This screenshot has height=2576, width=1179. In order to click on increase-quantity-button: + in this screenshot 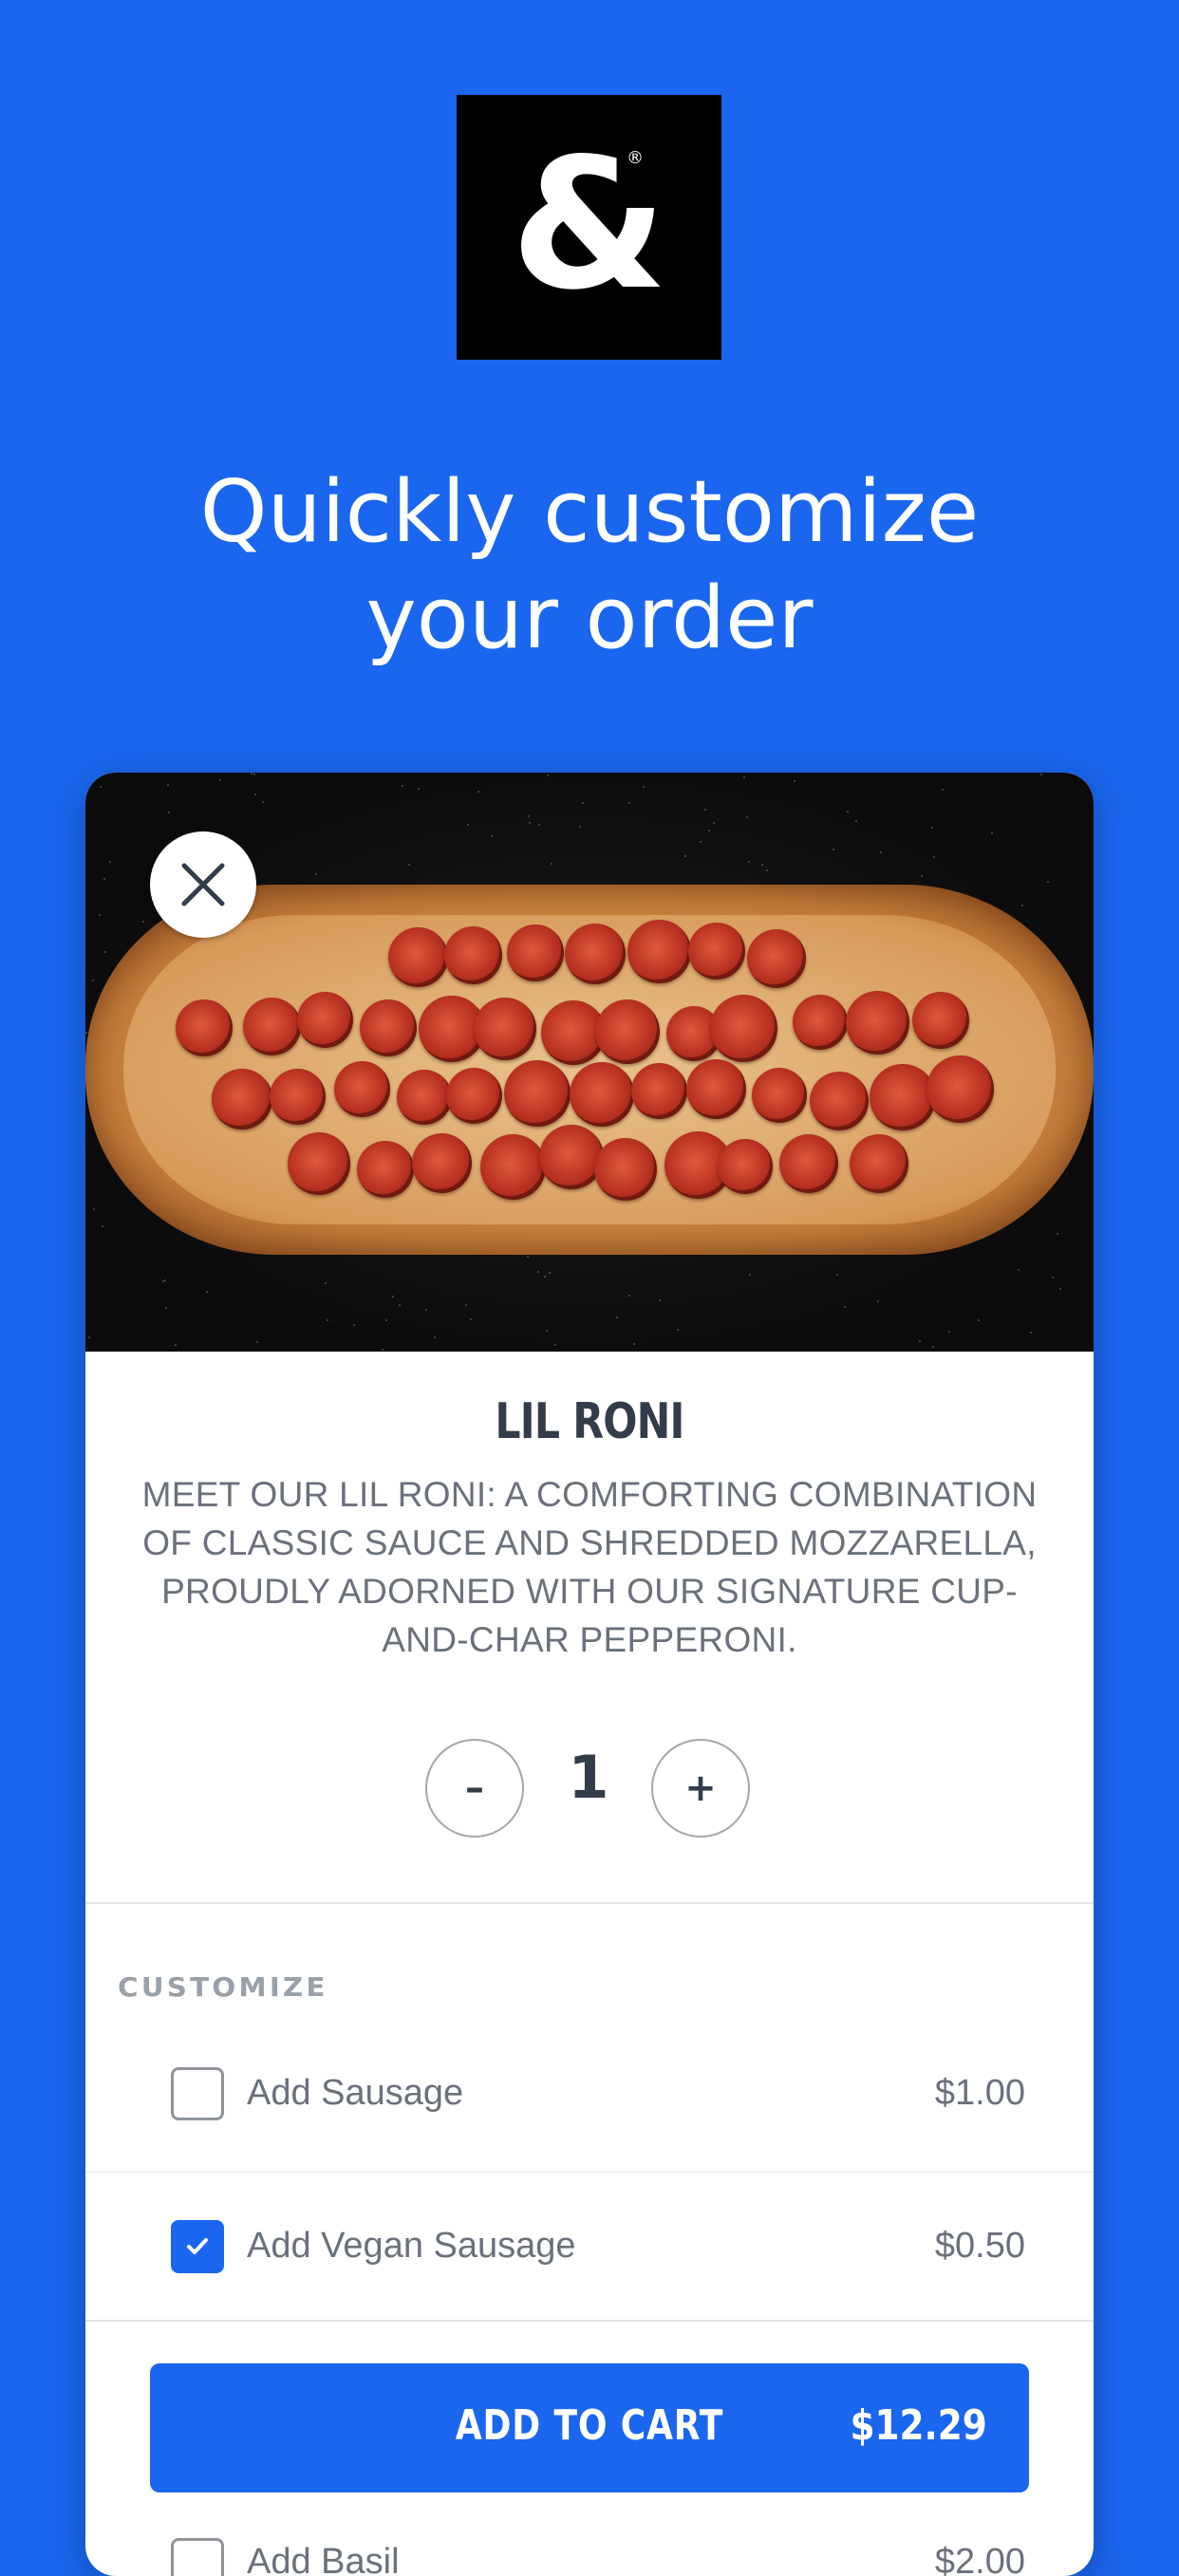, I will do `click(700, 1788)`.